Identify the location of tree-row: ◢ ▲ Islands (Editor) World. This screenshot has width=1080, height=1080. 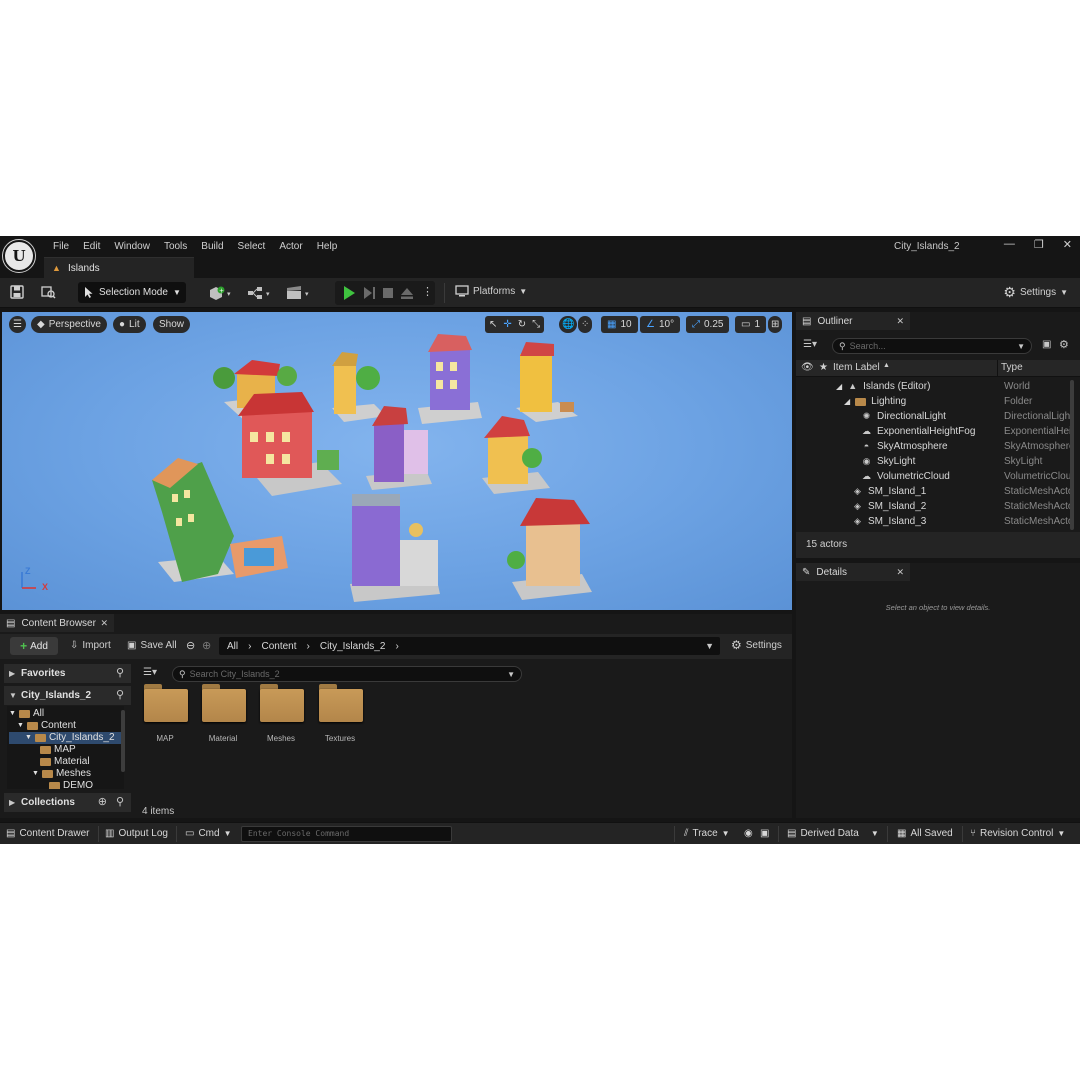
(933, 386).